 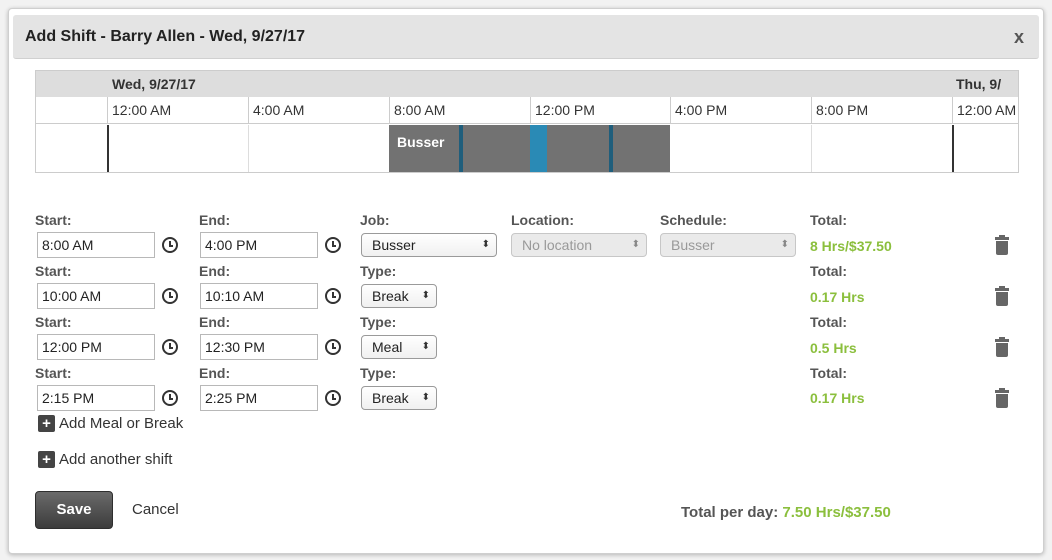 What do you see at coordinates (557, 245) in the screenshot?
I see `location-select-value: No location` at bounding box center [557, 245].